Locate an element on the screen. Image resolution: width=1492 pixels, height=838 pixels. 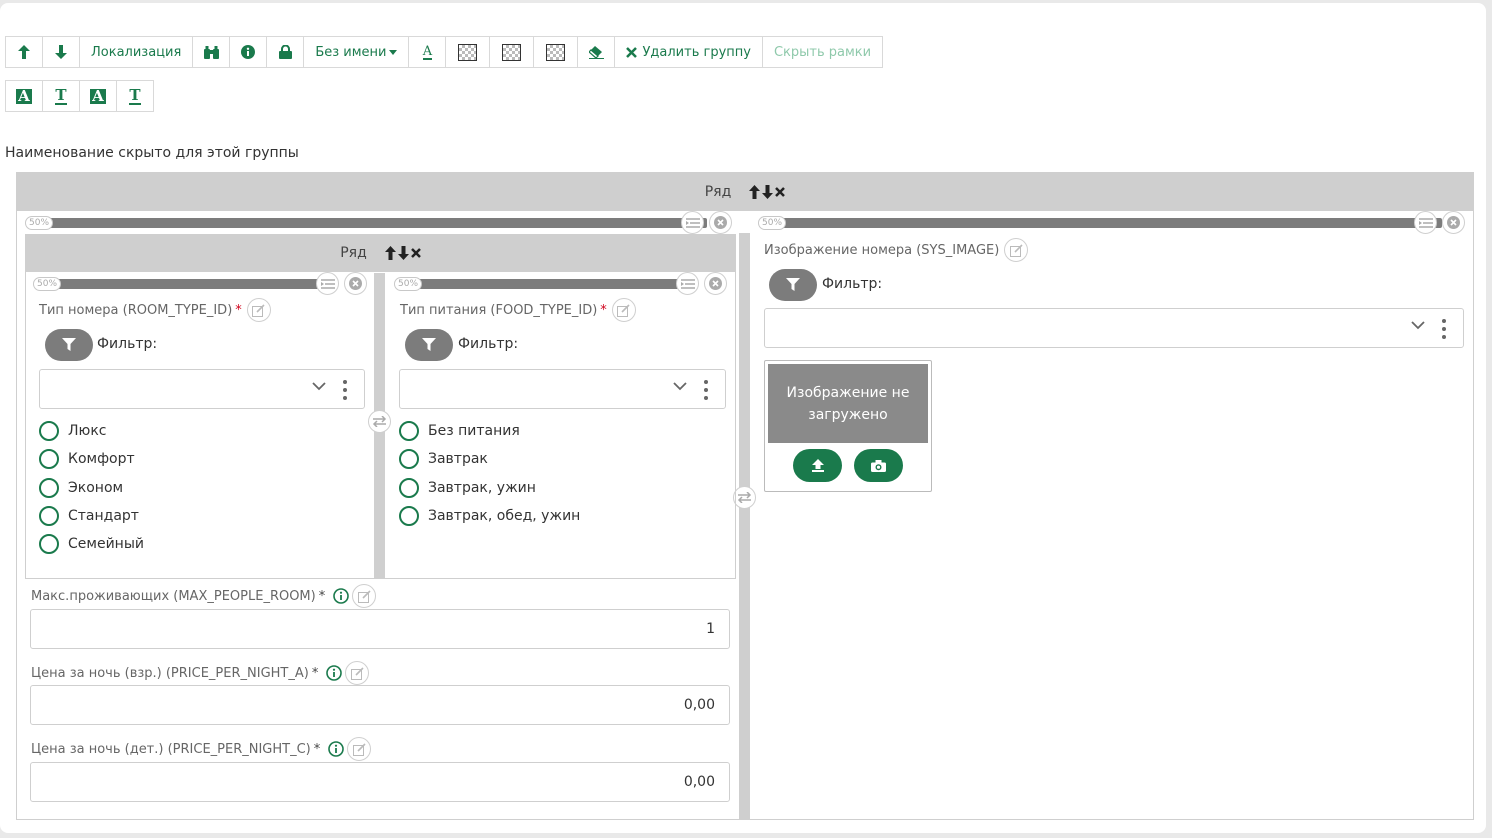
price-child-input: 0,00 is located at coordinates (380, 782).